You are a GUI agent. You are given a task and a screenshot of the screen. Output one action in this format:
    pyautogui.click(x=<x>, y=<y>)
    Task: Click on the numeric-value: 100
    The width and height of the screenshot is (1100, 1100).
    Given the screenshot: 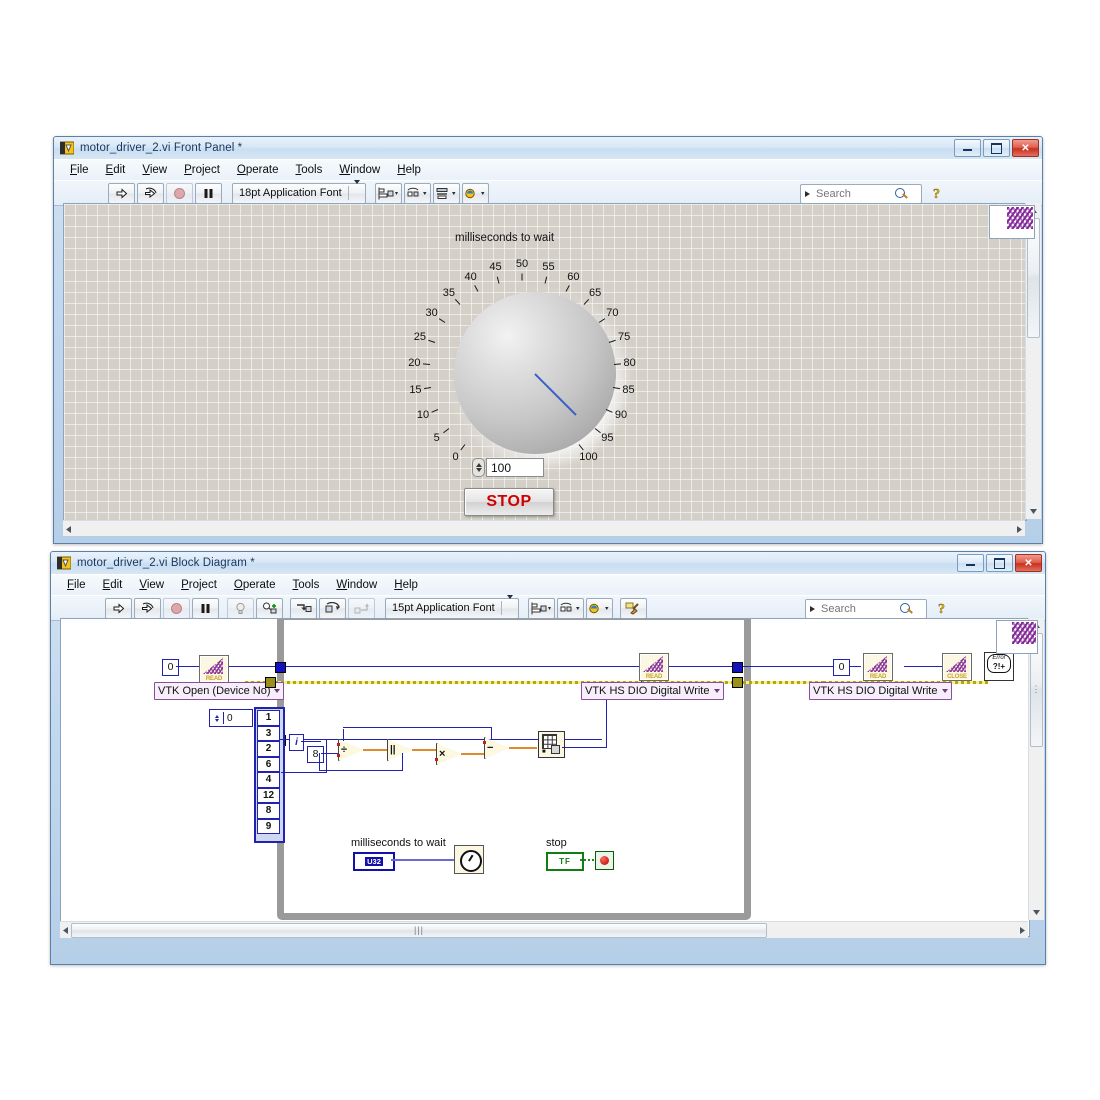 What is the action you would take?
    pyautogui.click(x=515, y=467)
    